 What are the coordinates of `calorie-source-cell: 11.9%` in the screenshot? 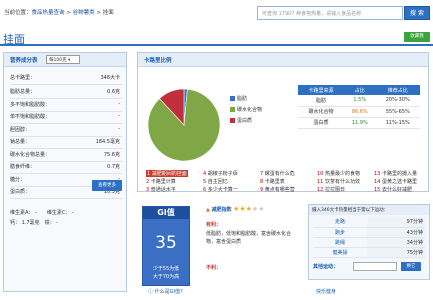 It's located at (360, 123).